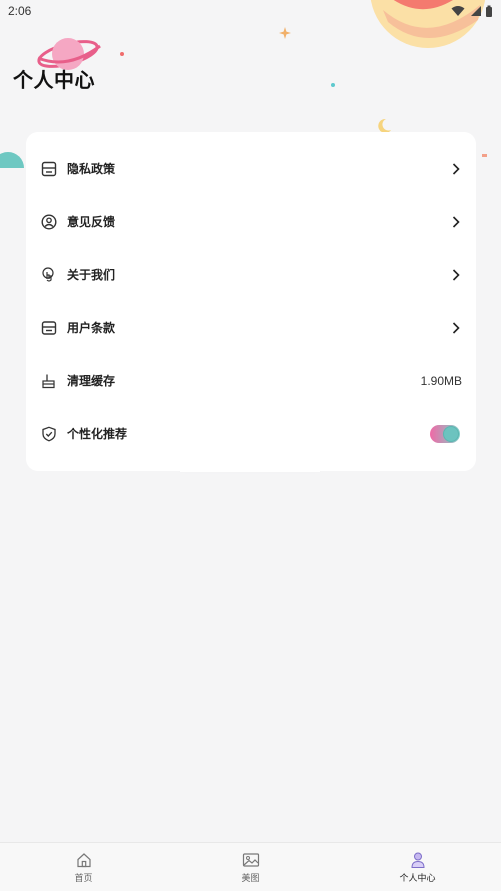 Image resolution: width=501 pixels, height=891 pixels. I want to click on status-bar: 2:06, so click(250, 11).